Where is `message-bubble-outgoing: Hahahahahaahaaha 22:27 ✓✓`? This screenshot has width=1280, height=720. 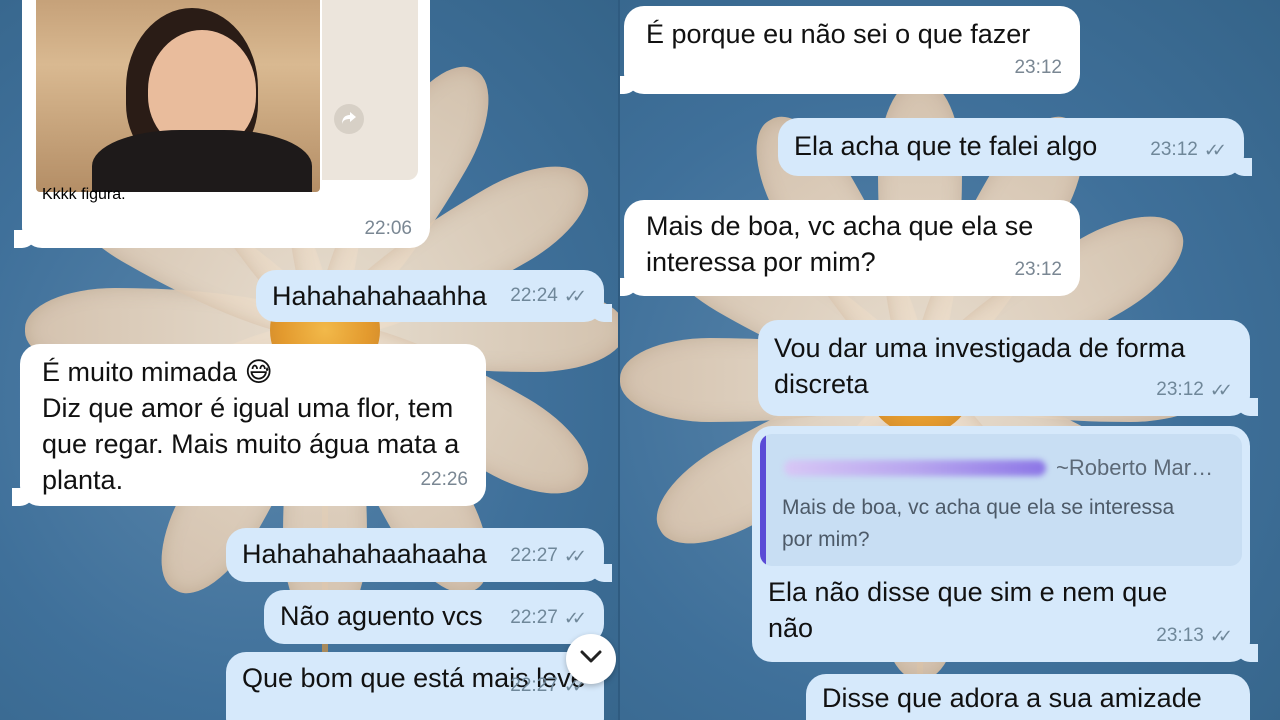
message-bubble-outgoing: Hahahahahaahaaha 22:27 ✓✓ is located at coordinates (419, 555).